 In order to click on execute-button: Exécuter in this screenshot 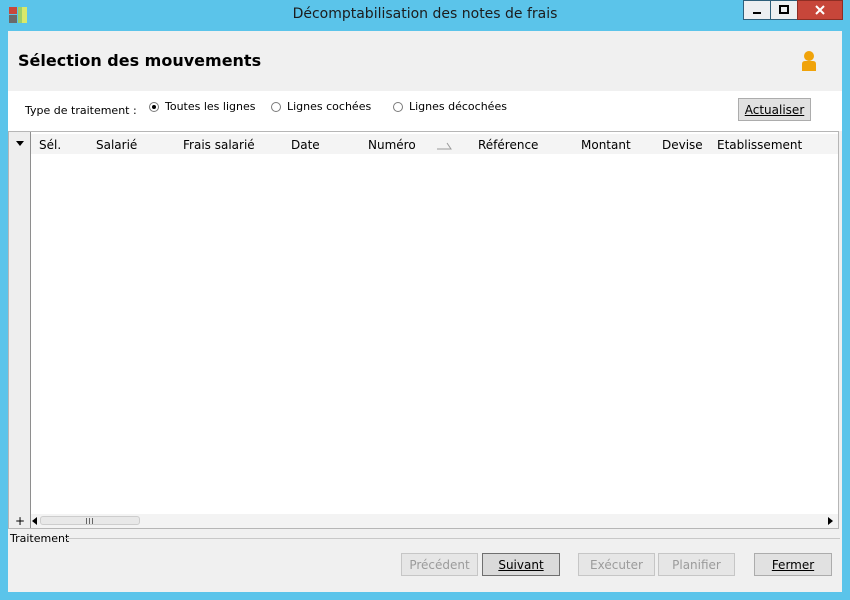, I will do `click(616, 564)`.